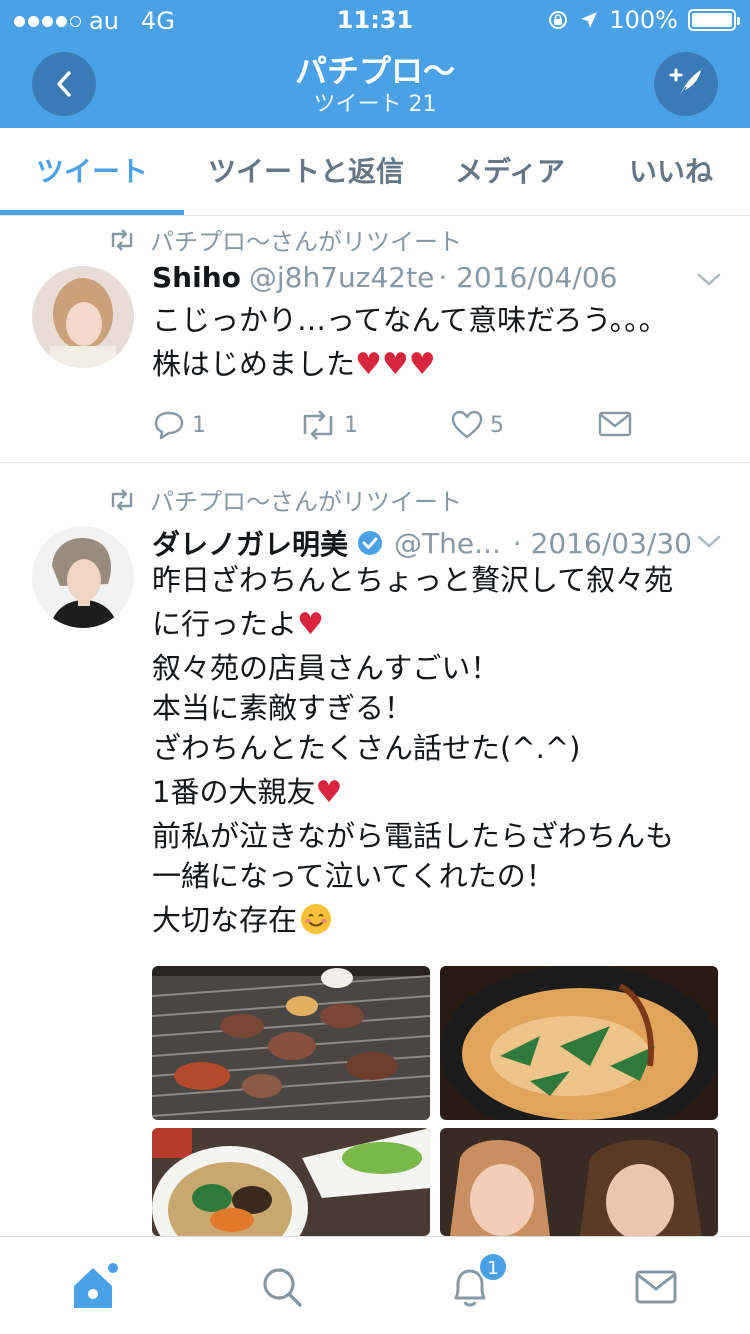  I want to click on tweet-photo-soup, so click(579, 1043).